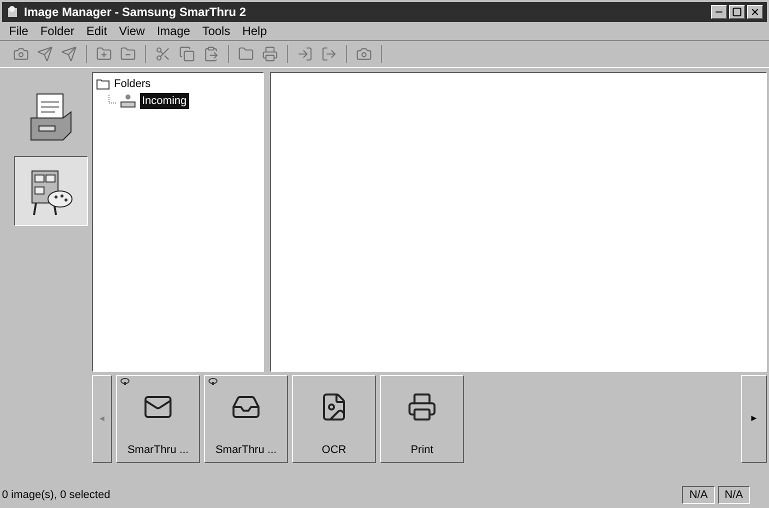 The image size is (769, 508). I want to click on module-button: OCR, so click(334, 419).